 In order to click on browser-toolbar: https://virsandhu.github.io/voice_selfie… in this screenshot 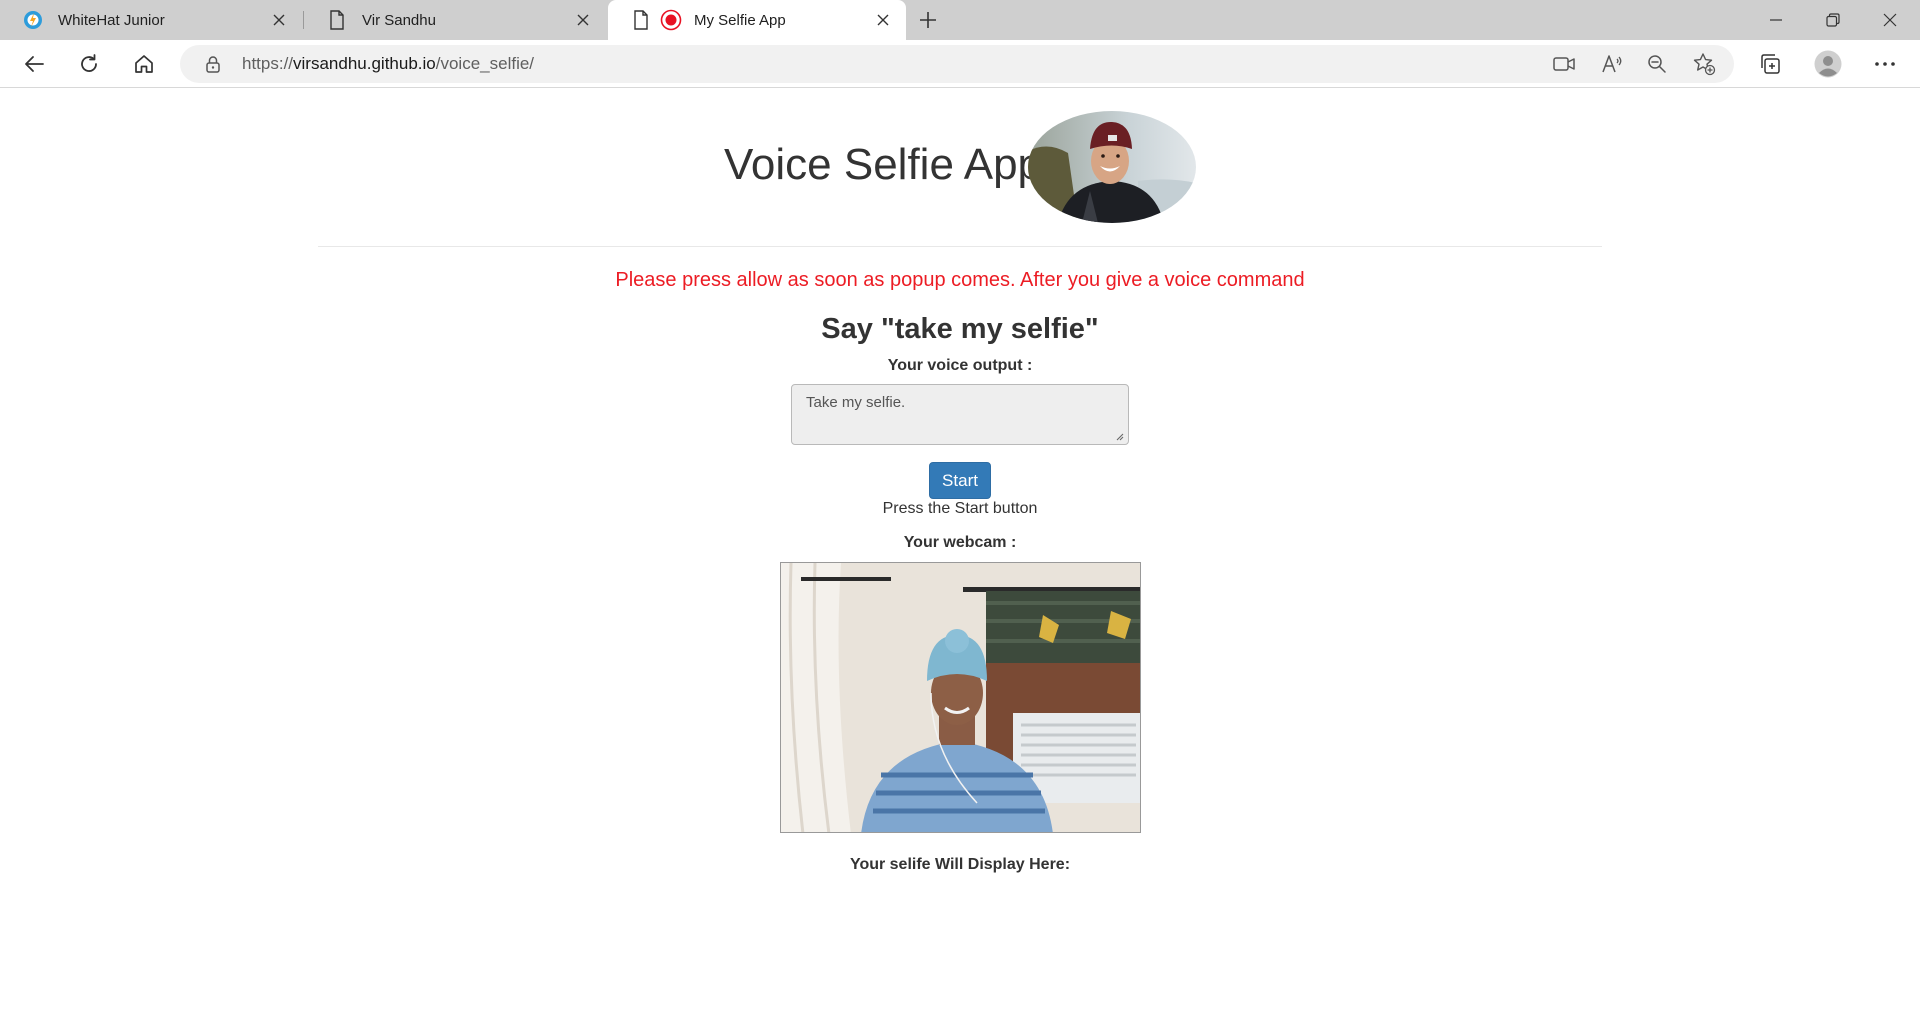, I will do `click(960, 64)`.